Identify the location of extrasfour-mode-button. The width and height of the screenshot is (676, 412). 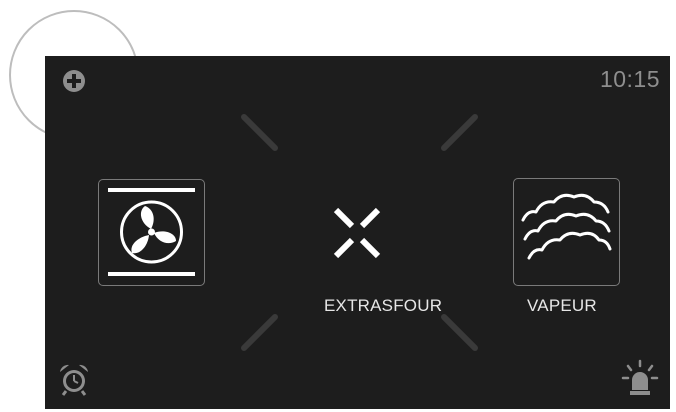
(357, 233).